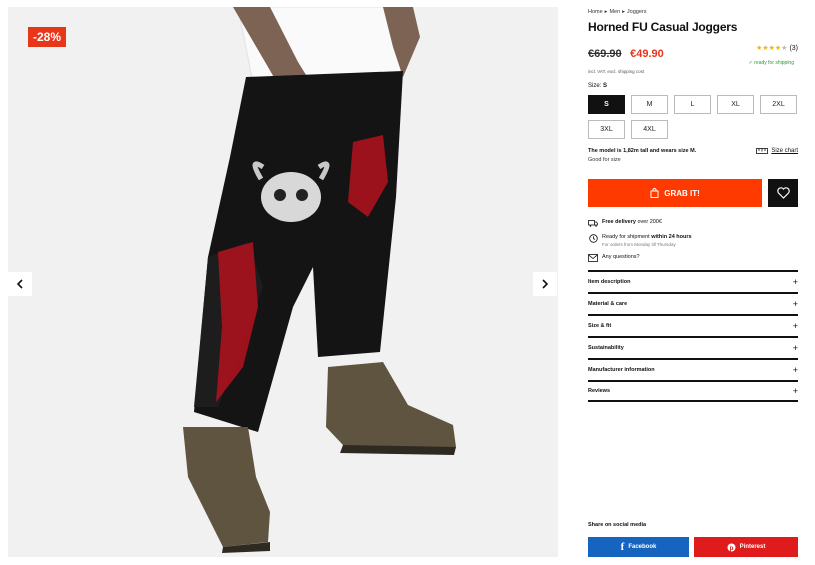 This screenshot has width=815, height=565. What do you see at coordinates (598, 86) in the screenshot?
I see `size-label: Size: S` at bounding box center [598, 86].